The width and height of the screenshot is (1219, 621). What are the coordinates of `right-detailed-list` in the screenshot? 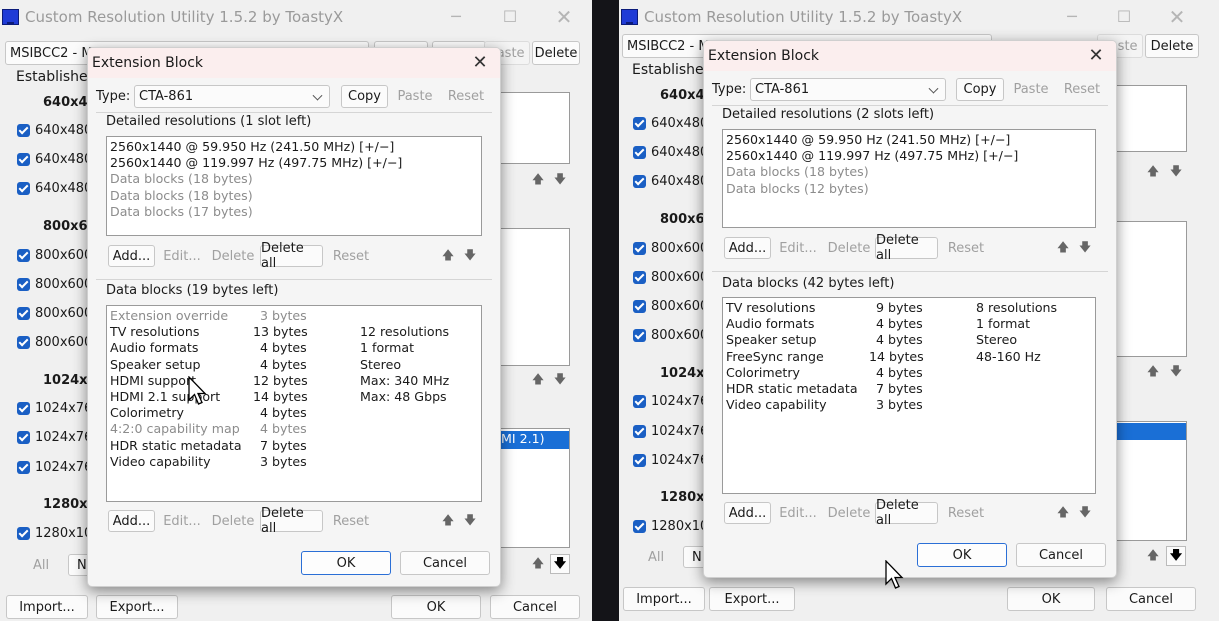 It's located at (1150, 289).